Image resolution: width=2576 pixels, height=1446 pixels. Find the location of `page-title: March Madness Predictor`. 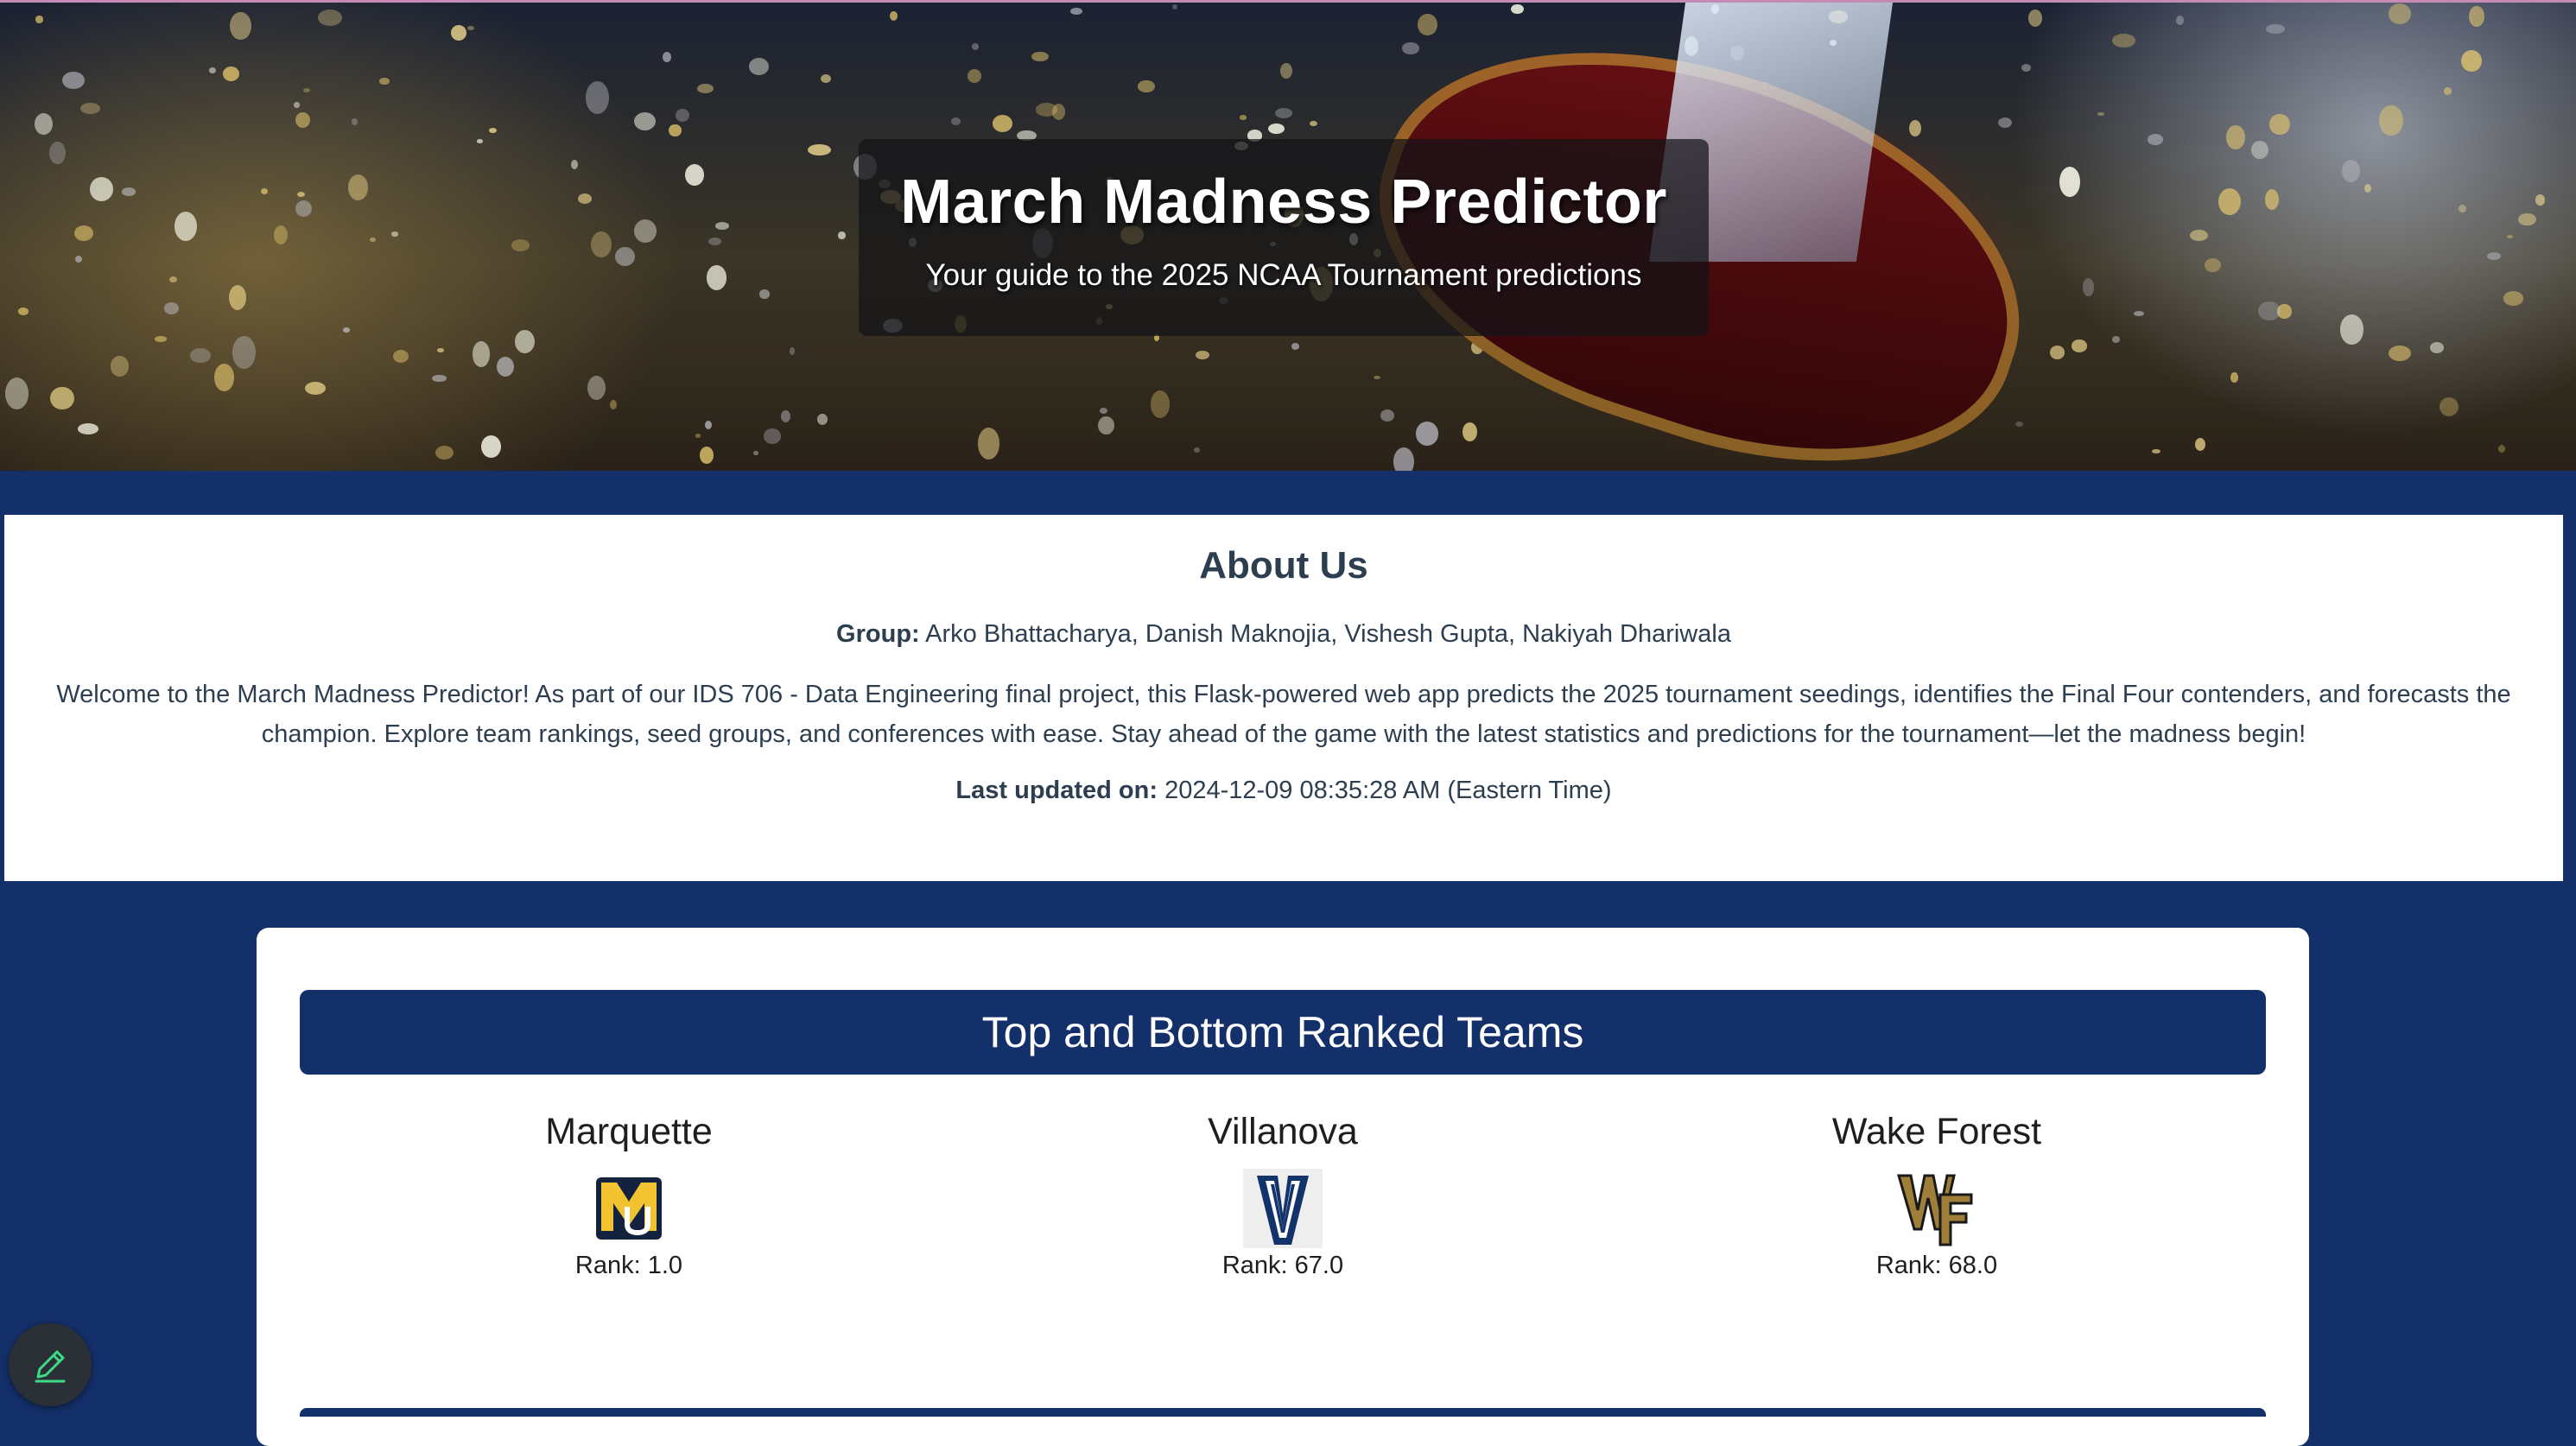

page-title: March Madness Predictor is located at coordinates (1283, 203).